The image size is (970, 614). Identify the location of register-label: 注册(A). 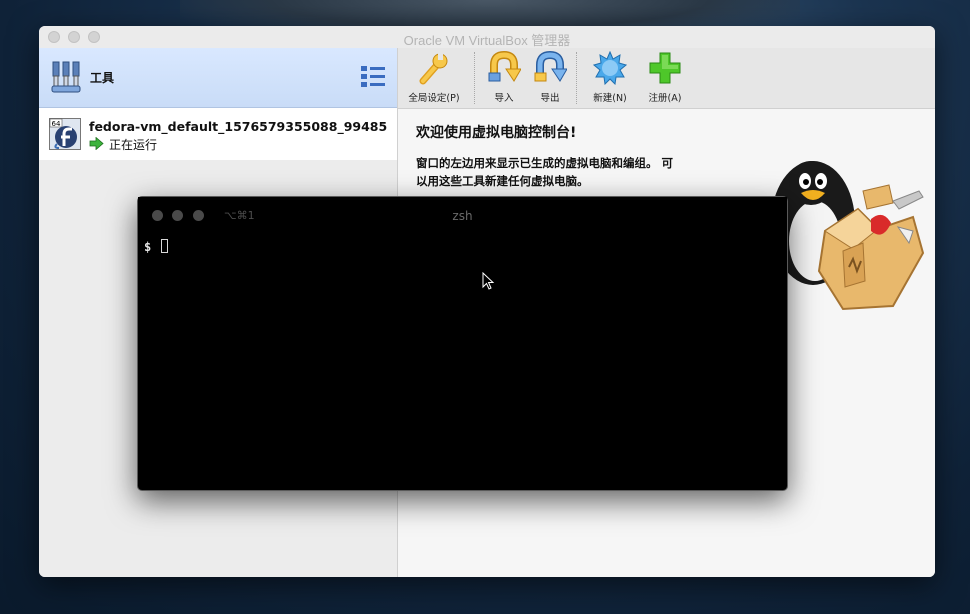
(665, 98).